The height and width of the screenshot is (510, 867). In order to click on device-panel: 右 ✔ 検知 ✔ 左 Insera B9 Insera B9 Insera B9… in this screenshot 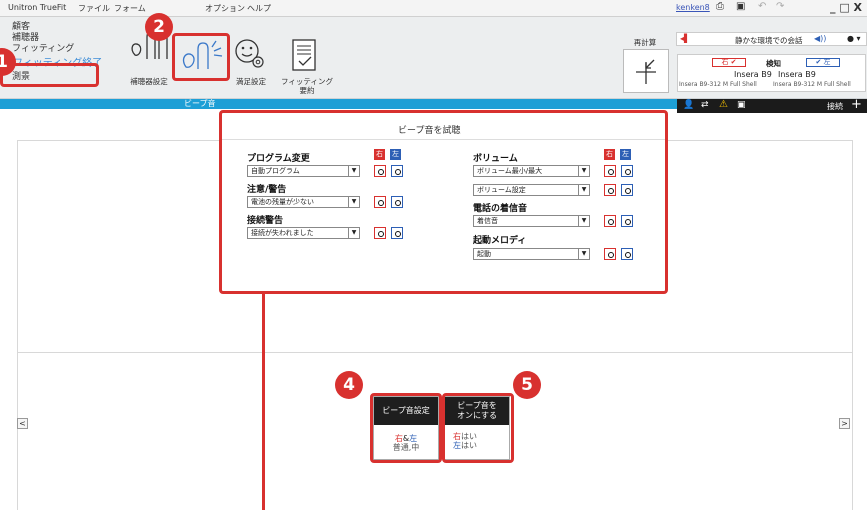, I will do `click(771, 73)`.